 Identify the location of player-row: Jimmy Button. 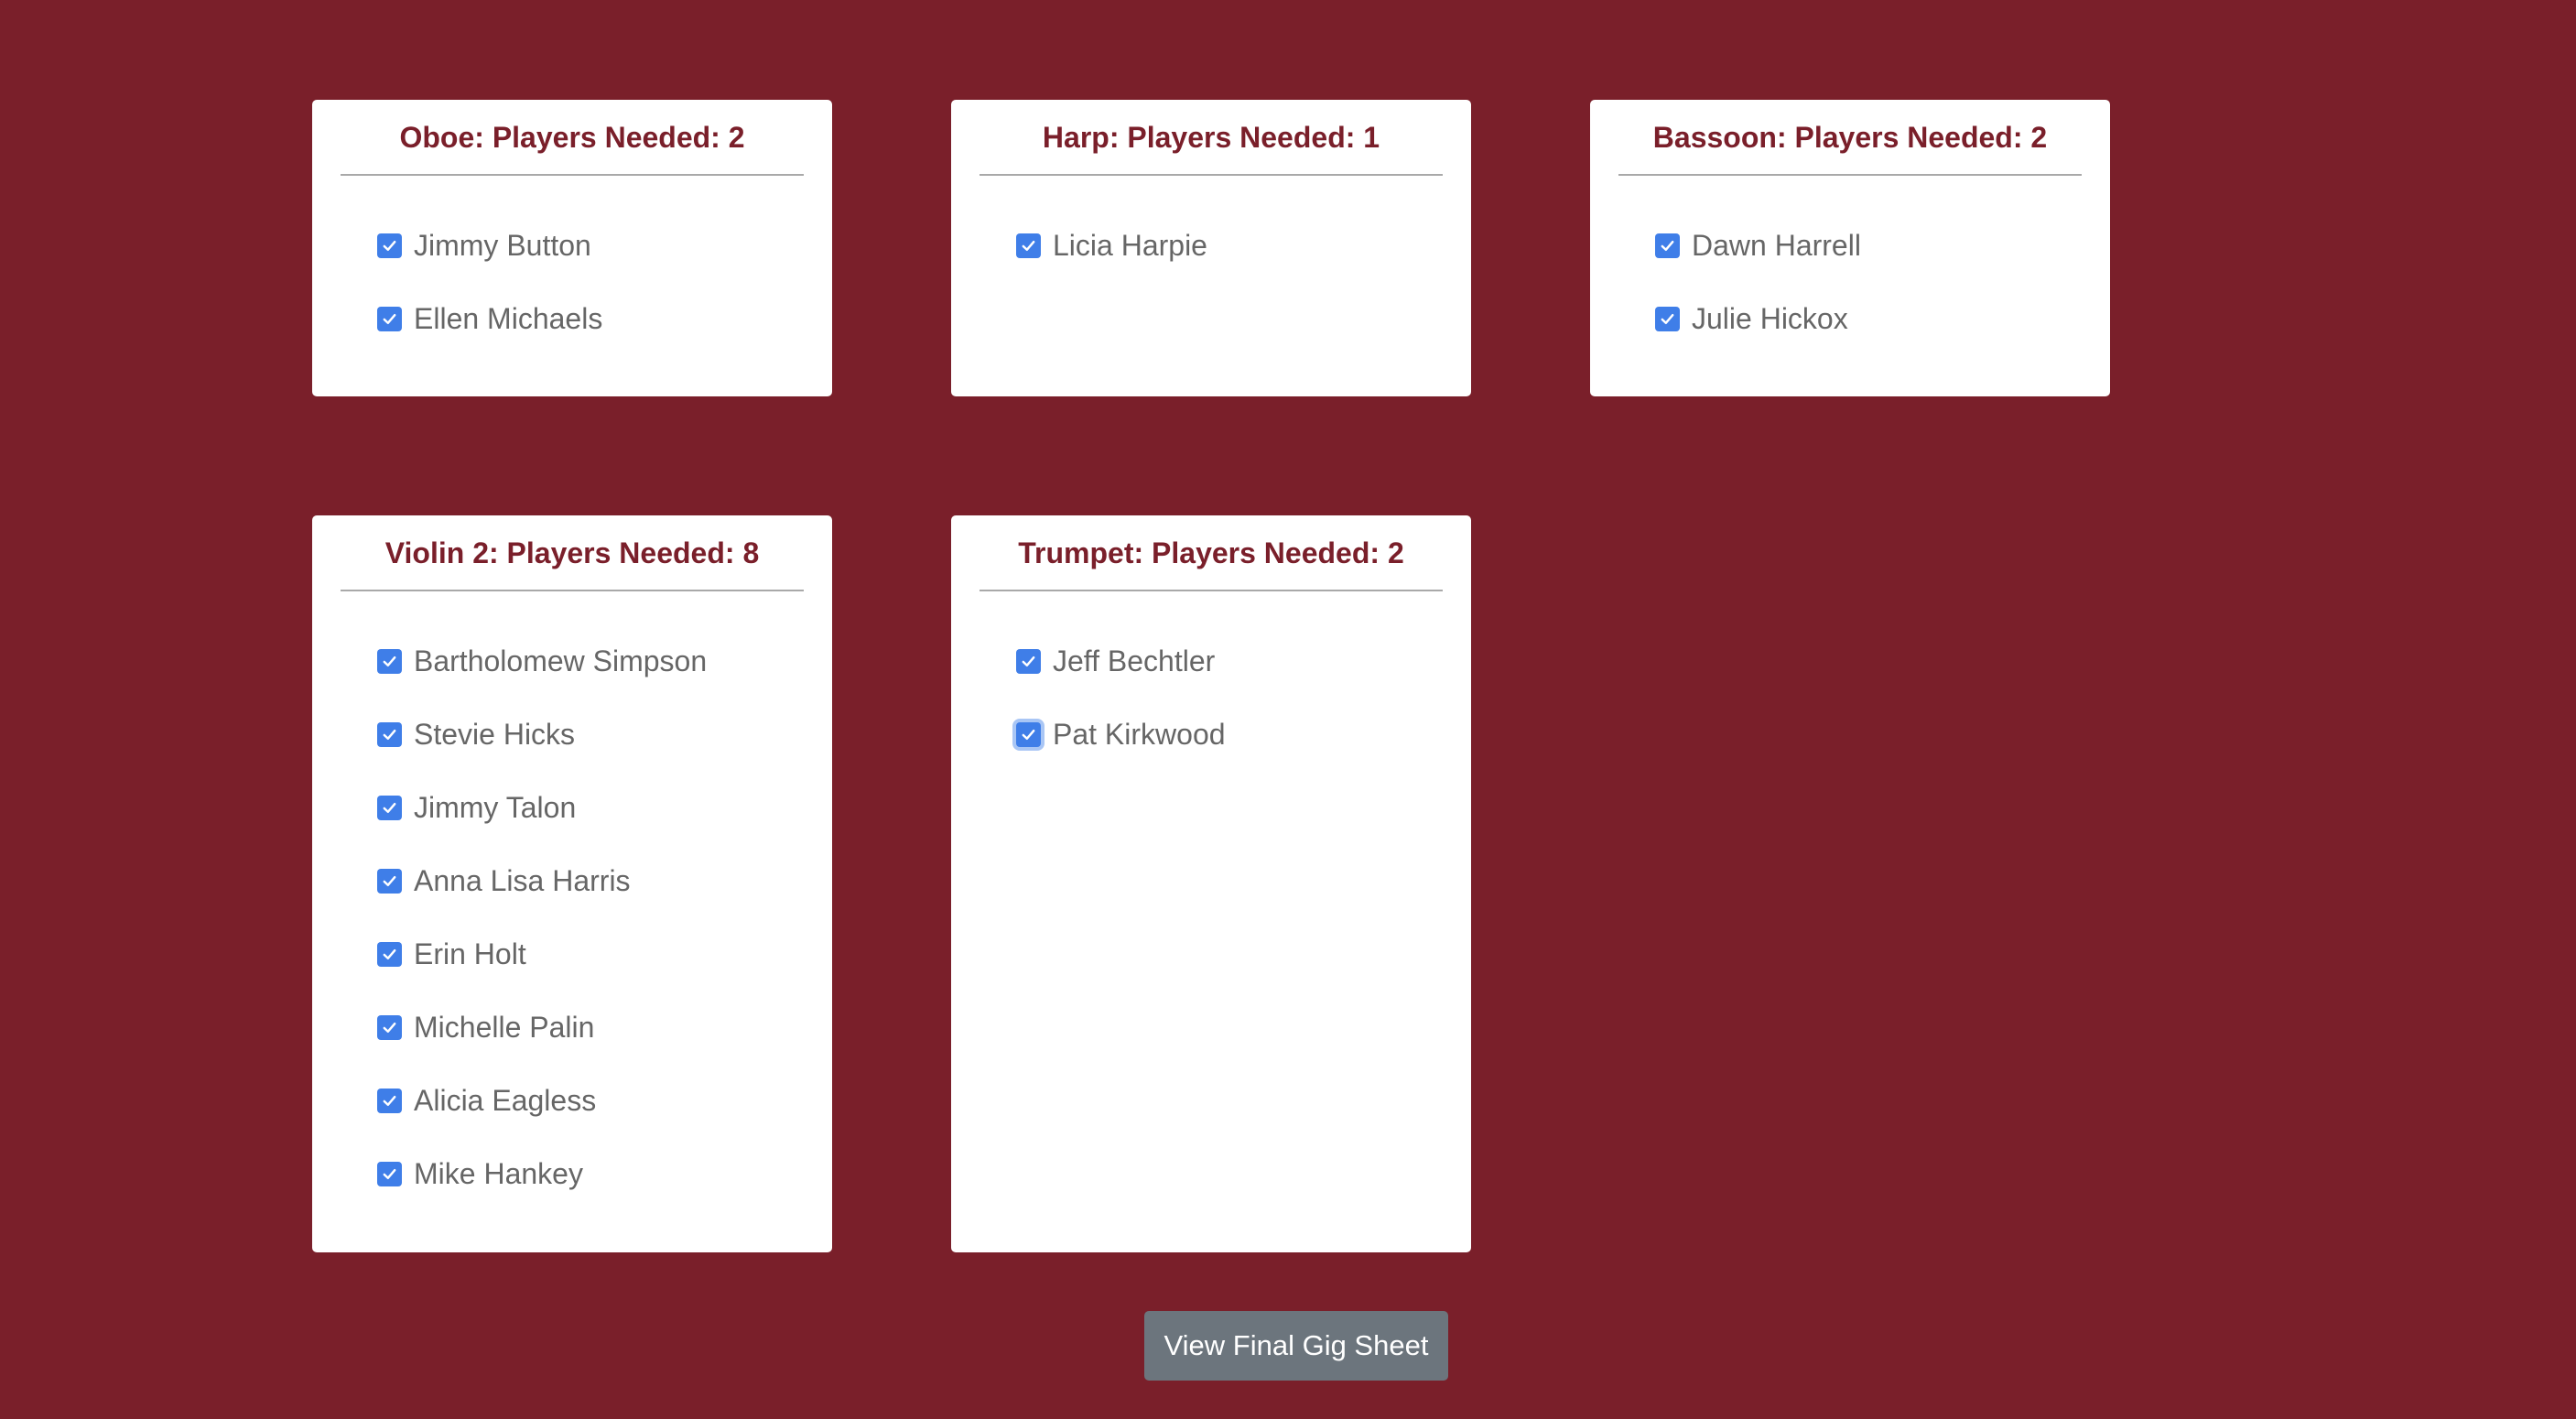
(490, 268).